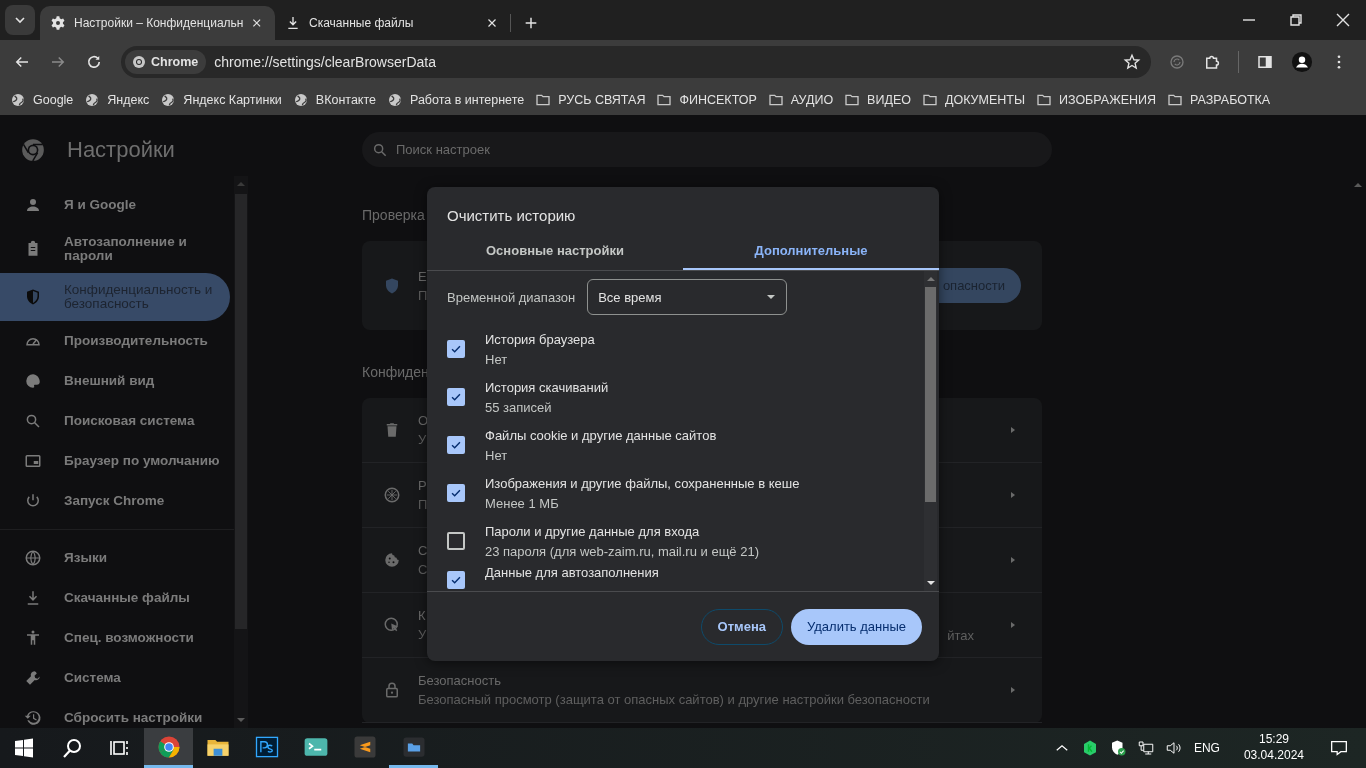 This screenshot has width=1366, height=768. What do you see at coordinates (33, 678) in the screenshot?
I see `wrench-icon` at bounding box center [33, 678].